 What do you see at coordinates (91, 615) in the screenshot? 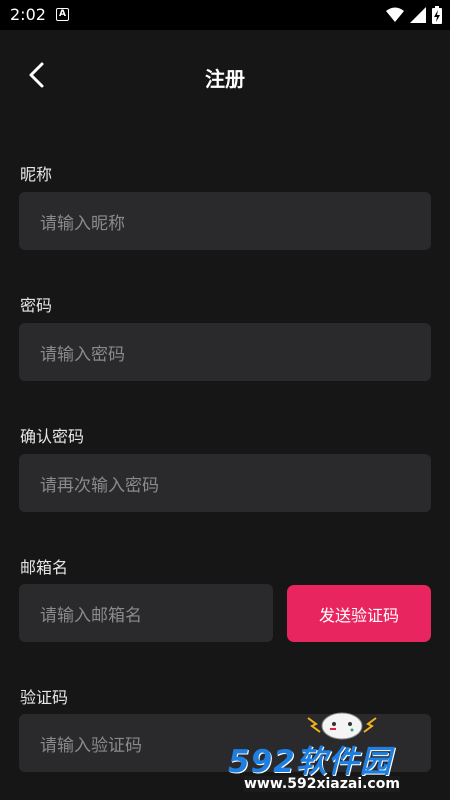
I see `email-placeholder: 请输入邮箱名` at bounding box center [91, 615].